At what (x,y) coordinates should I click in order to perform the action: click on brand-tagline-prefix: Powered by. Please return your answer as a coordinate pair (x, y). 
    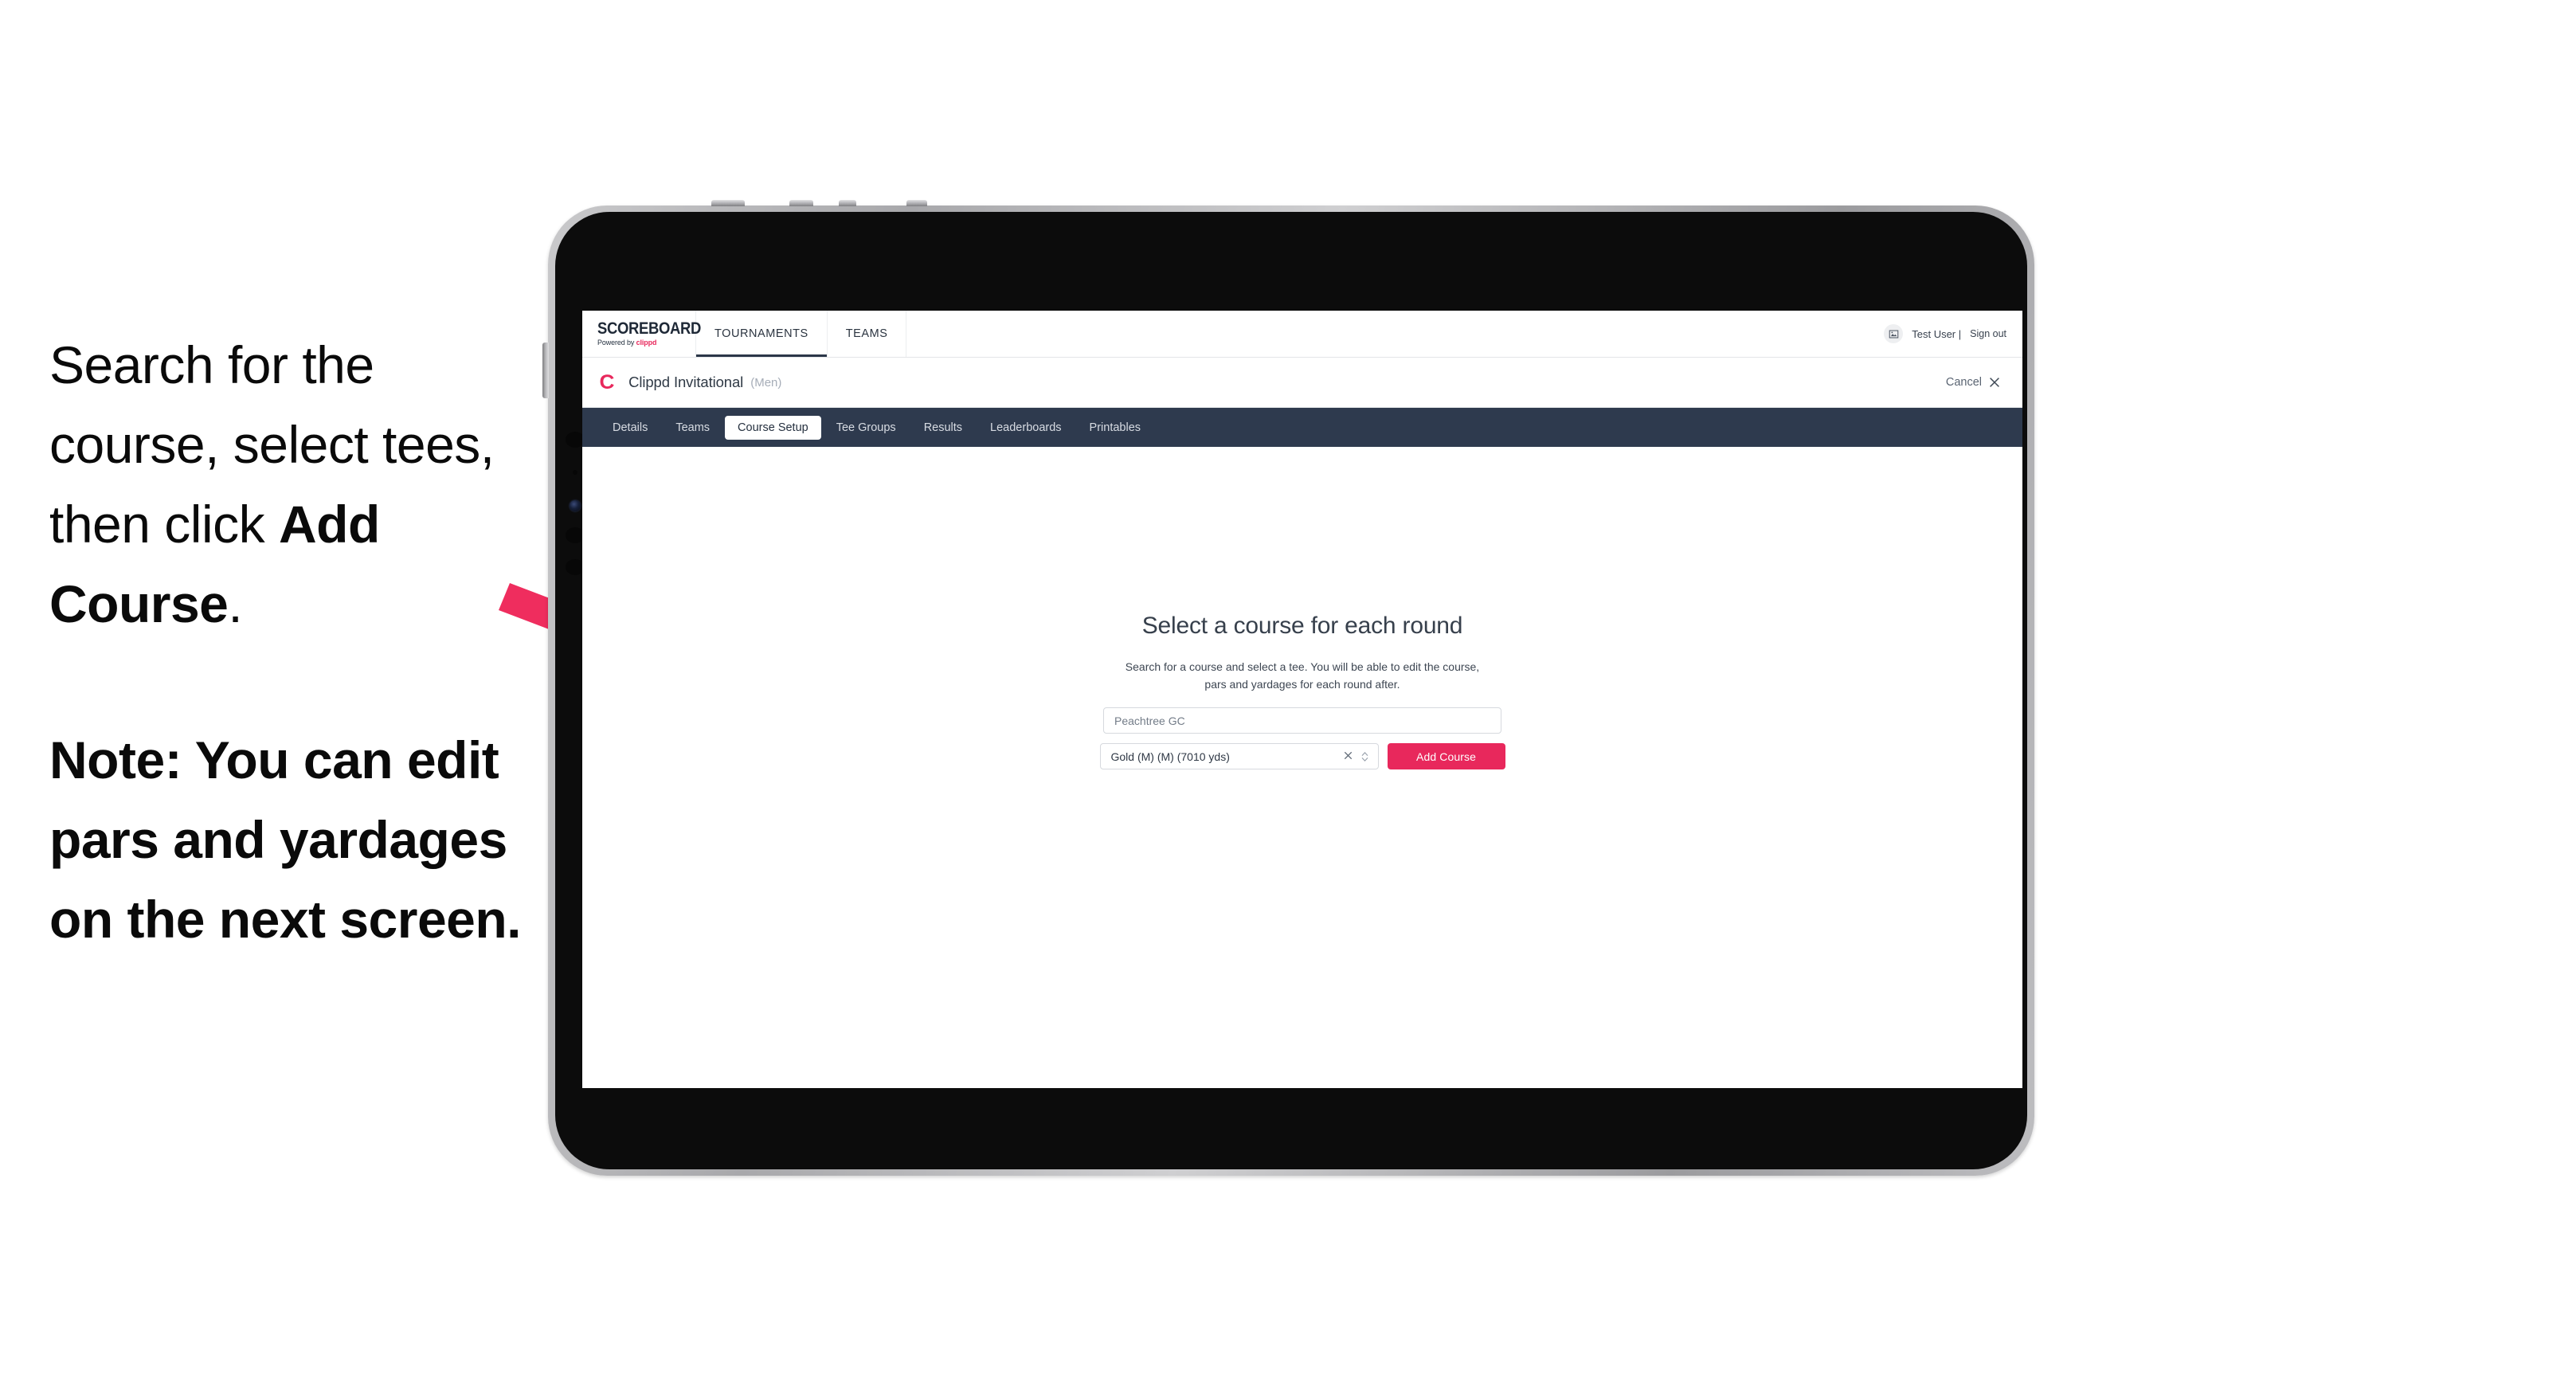
    Looking at the image, I should click on (616, 343).